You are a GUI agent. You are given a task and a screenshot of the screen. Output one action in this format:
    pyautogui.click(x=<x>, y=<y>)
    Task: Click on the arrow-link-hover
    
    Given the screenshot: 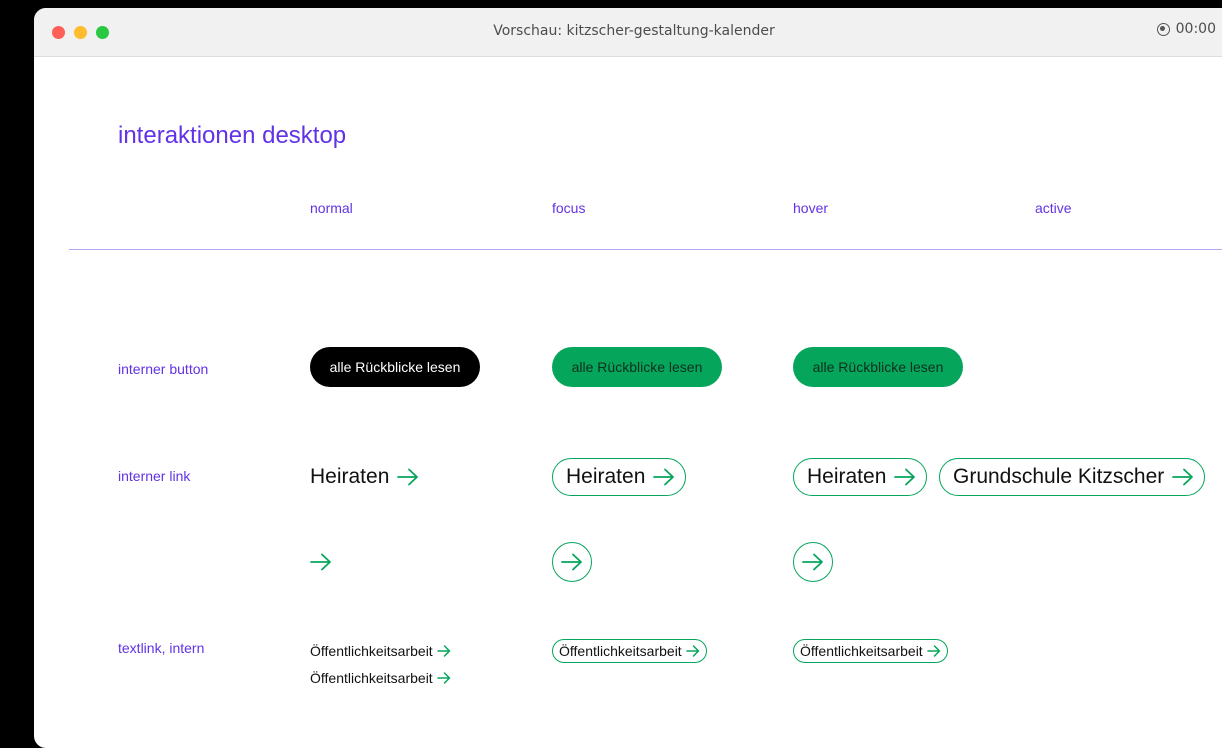 What is the action you would take?
    pyautogui.click(x=813, y=562)
    